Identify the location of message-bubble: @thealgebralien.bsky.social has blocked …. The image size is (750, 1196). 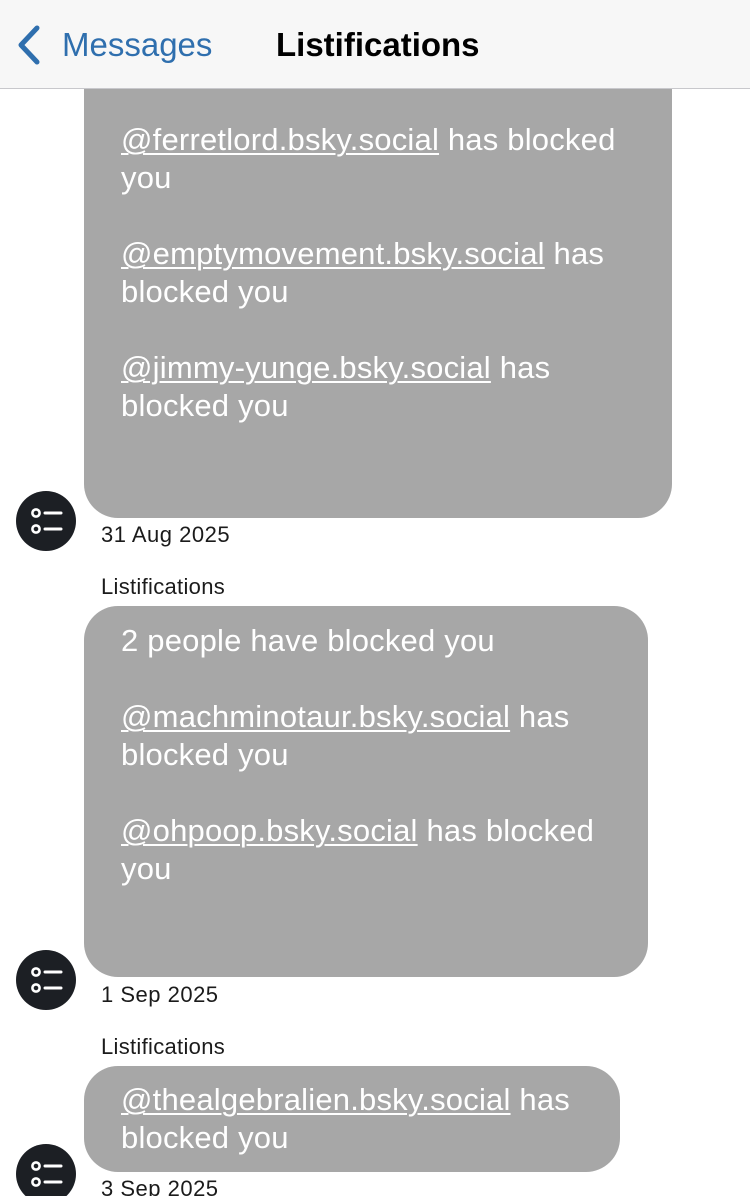
(352, 1119).